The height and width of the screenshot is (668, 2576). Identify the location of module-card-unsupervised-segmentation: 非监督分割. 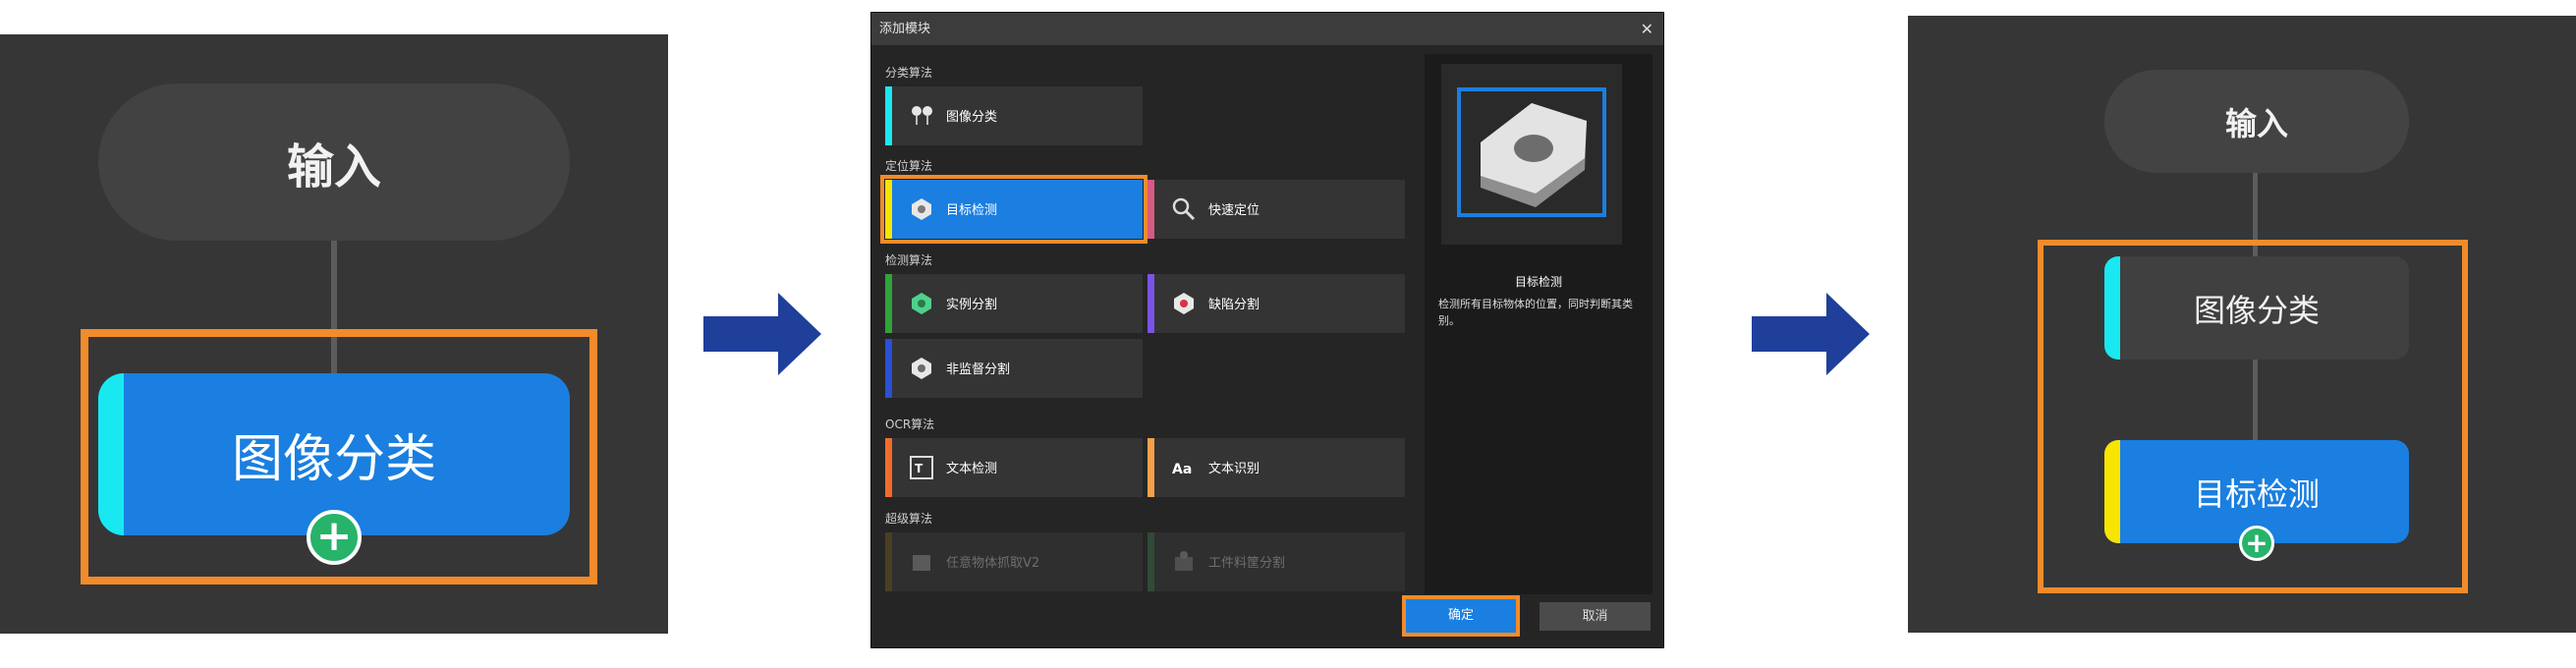
(1014, 368).